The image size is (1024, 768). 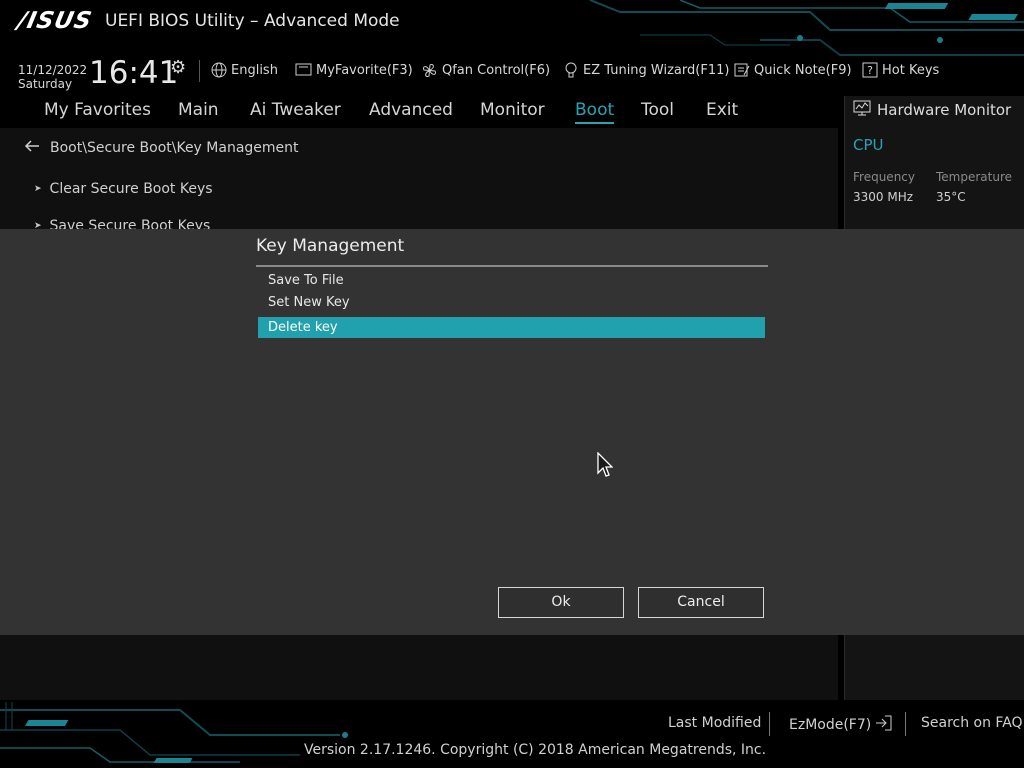 What do you see at coordinates (868, 145) in the screenshot?
I see `cpu-section-title: CPU` at bounding box center [868, 145].